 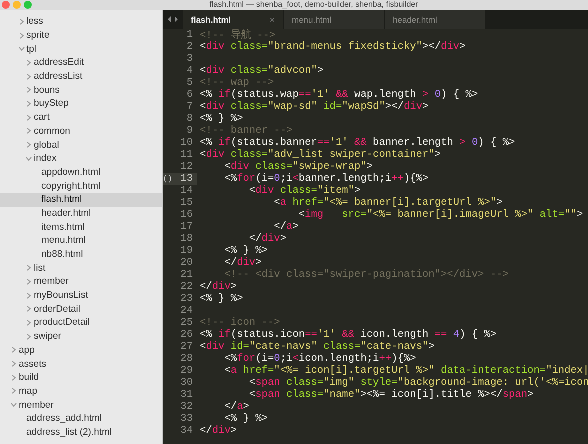 What do you see at coordinates (186, 359) in the screenshot?
I see `line-number: 28` at bounding box center [186, 359].